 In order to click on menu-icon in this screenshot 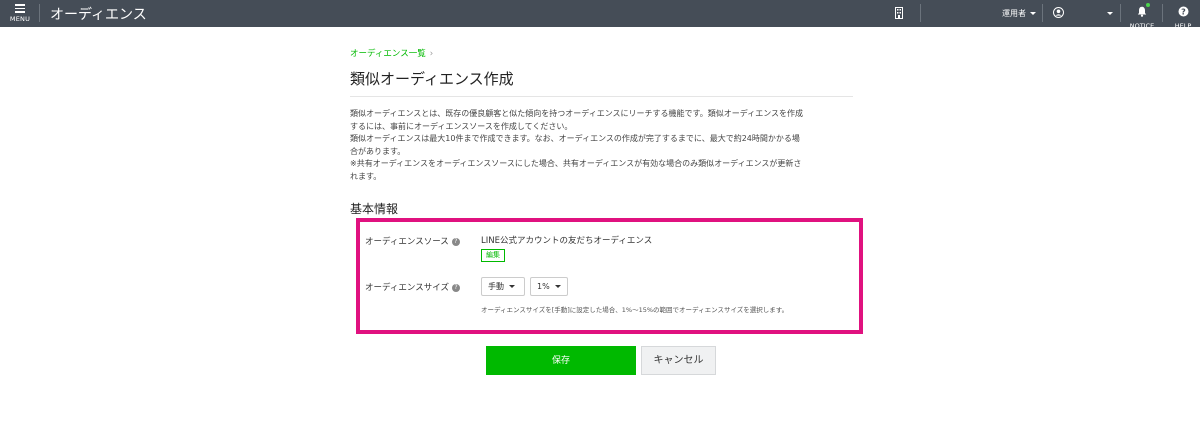, I will do `click(20, 8)`.